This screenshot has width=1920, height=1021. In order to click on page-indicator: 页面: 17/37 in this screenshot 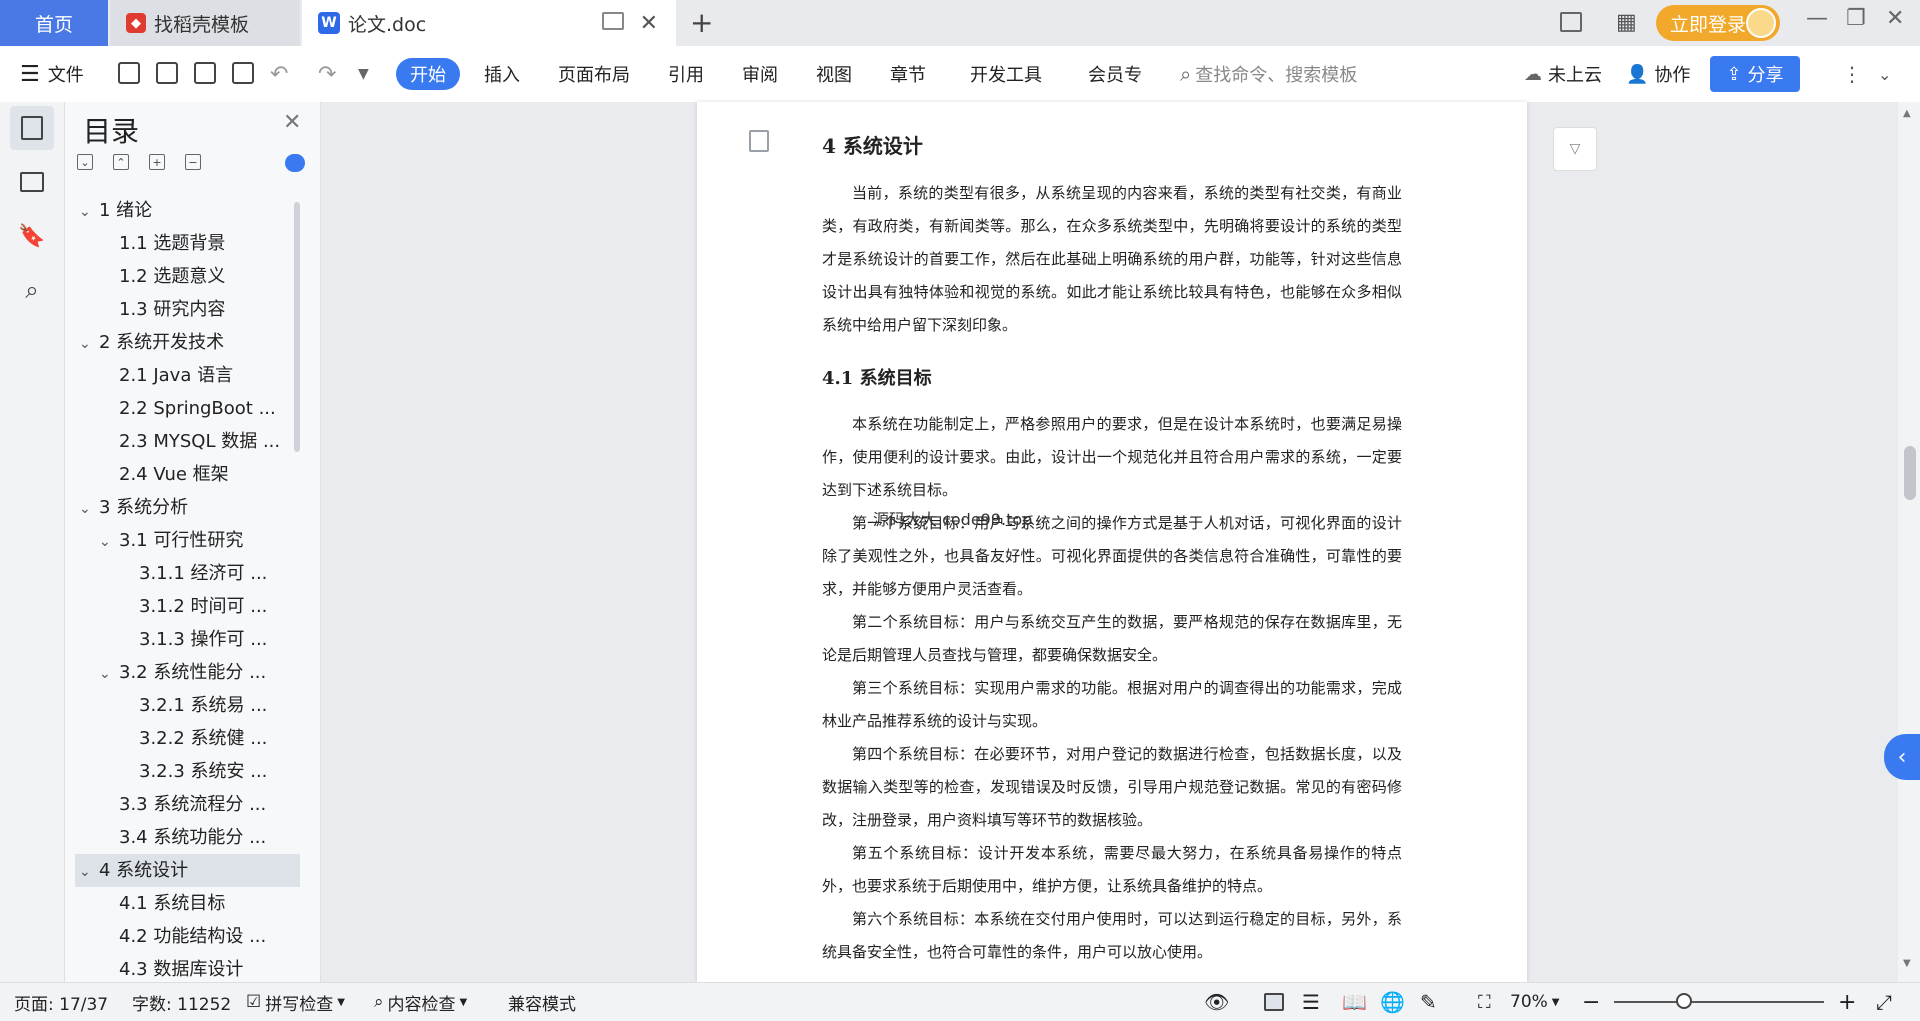, I will do `click(61, 1002)`.